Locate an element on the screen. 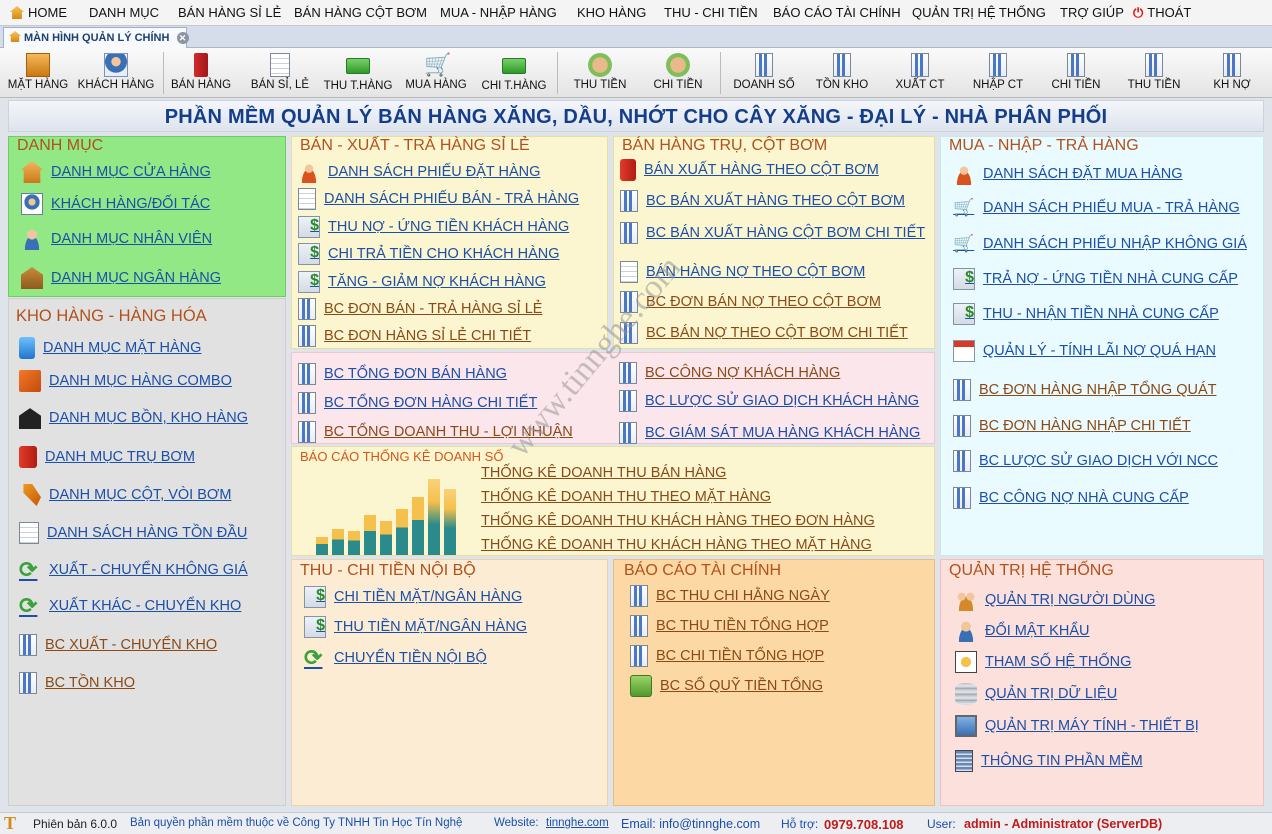  link-danh-muc-bon-kho-hang: DANH MỤC BỒN, KHO HÀNG is located at coordinates (133, 418).